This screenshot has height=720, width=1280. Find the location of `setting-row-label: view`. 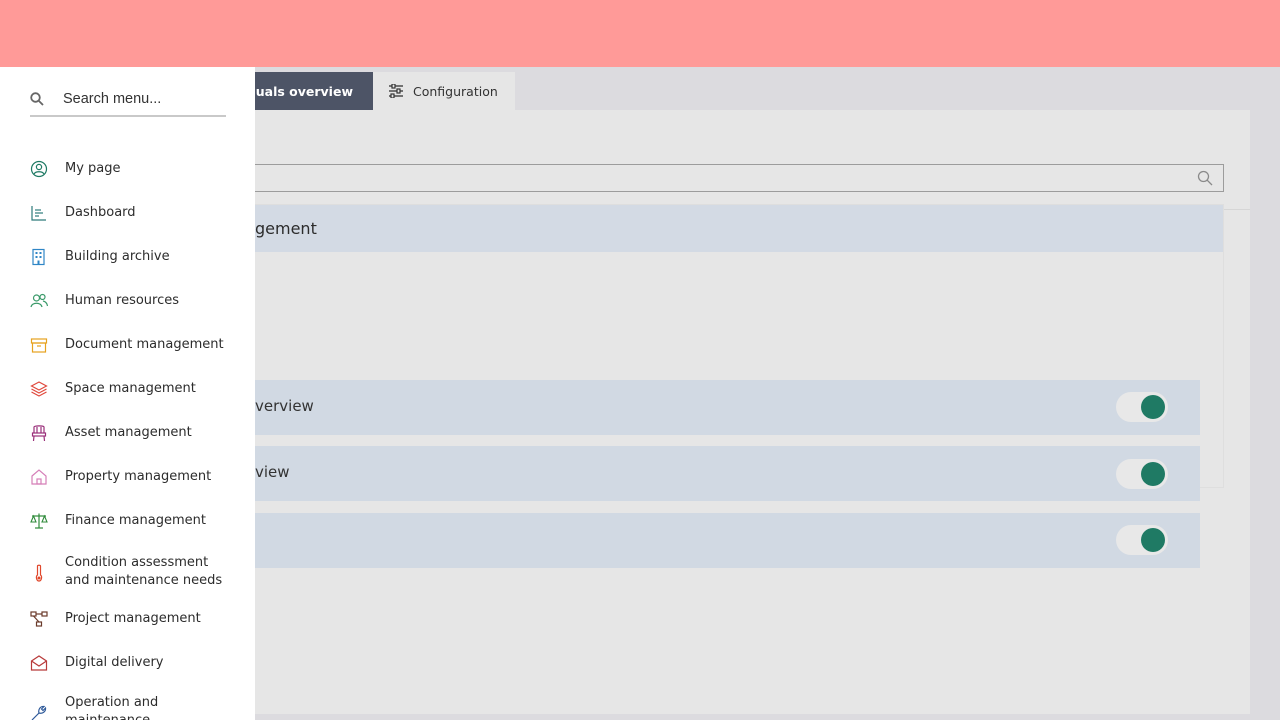

setting-row-label: view is located at coordinates (272, 472).